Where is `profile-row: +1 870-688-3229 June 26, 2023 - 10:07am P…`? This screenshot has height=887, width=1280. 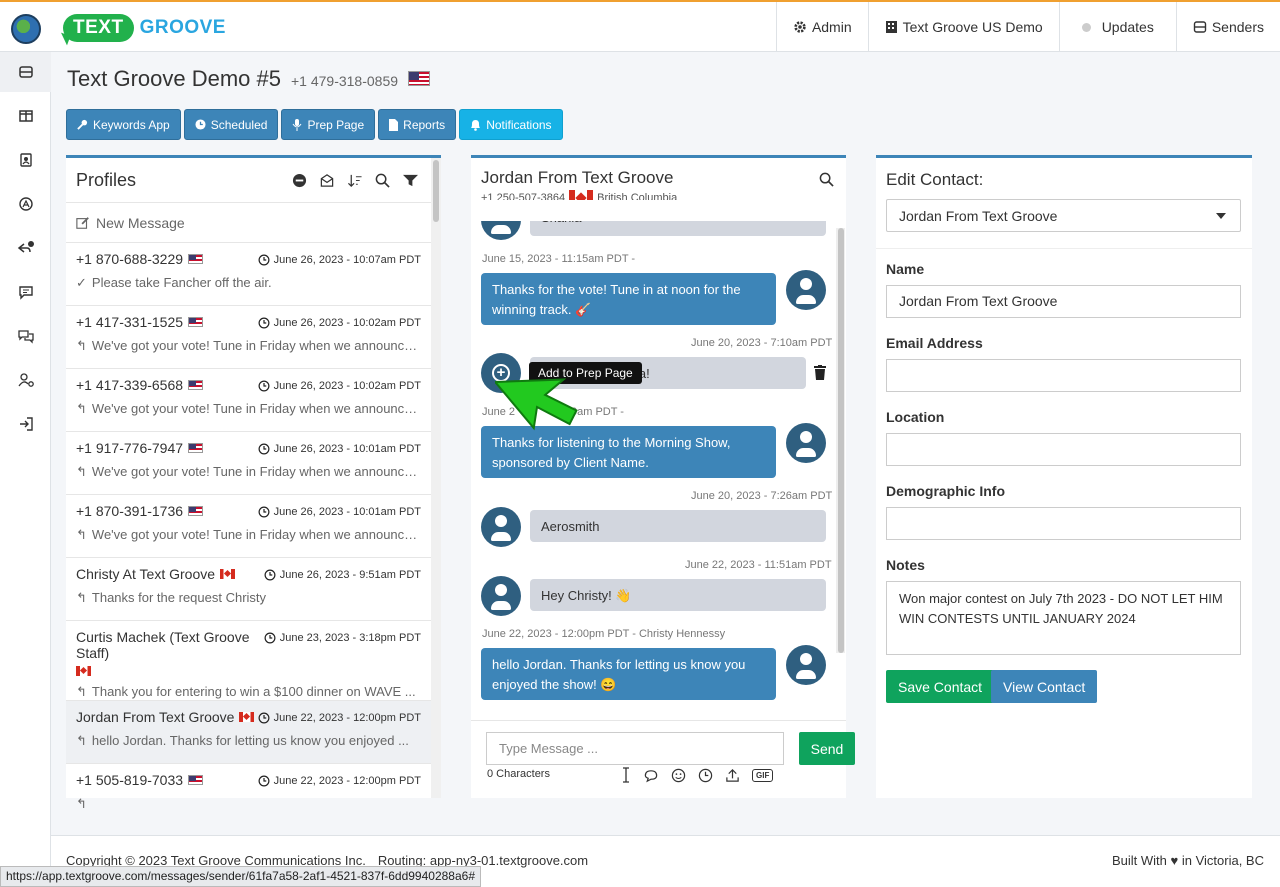
profile-row: +1 870-688-3229 June 26, 2023 - 10:07am P… is located at coordinates (248, 273).